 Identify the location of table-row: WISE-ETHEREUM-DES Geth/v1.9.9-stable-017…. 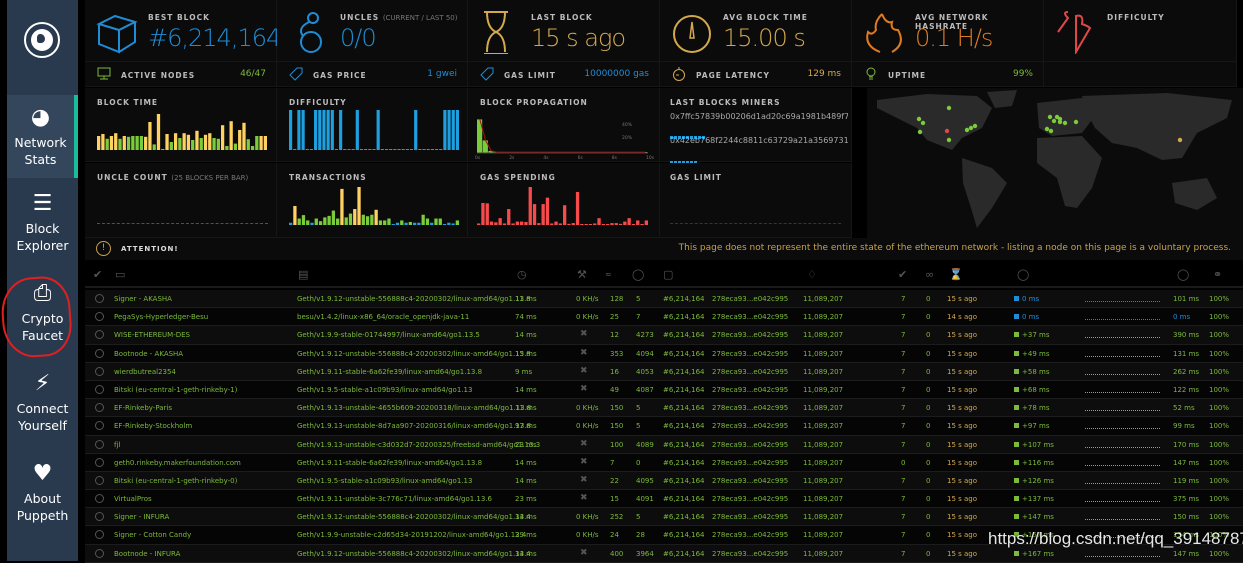
(664, 335).